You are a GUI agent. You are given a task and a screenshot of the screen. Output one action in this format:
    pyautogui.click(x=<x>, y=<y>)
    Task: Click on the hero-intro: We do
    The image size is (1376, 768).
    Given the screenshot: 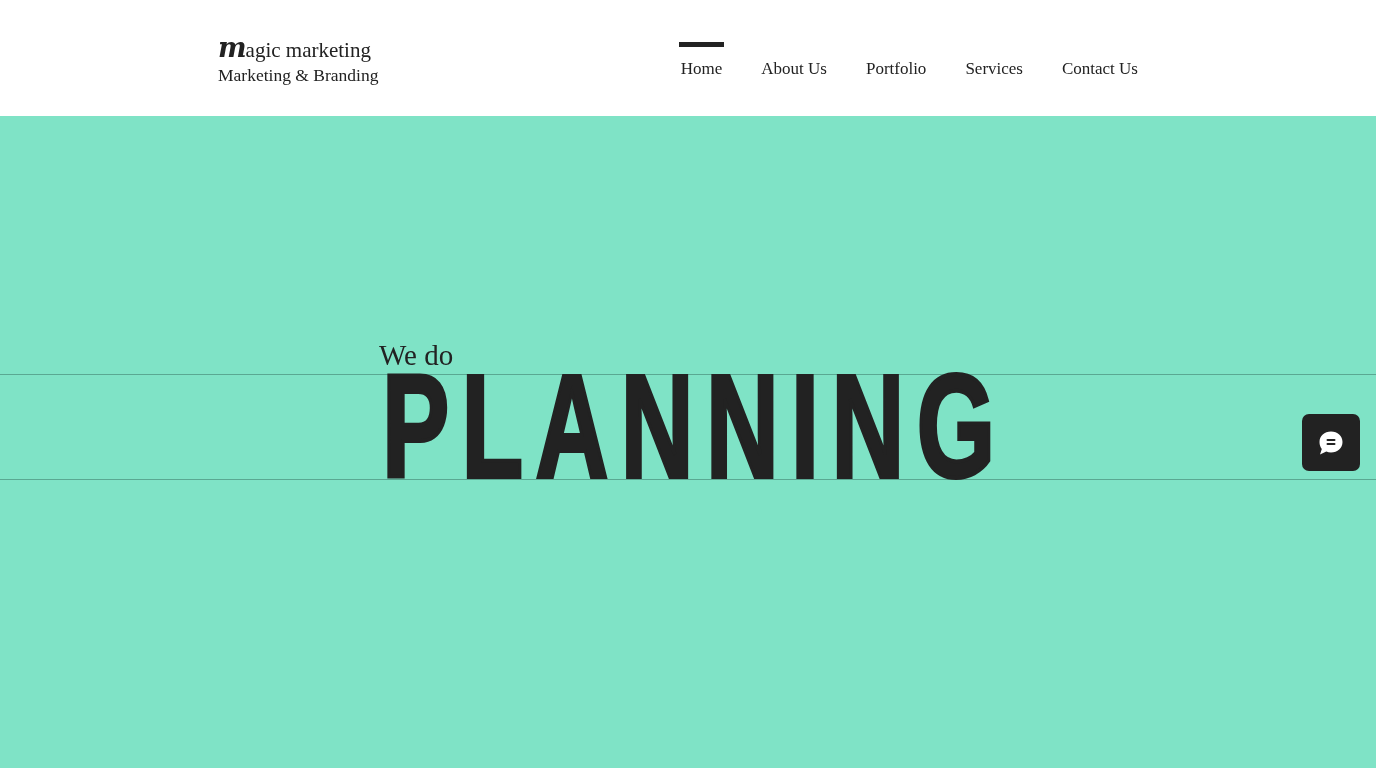 What is the action you would take?
    pyautogui.click(x=416, y=355)
    